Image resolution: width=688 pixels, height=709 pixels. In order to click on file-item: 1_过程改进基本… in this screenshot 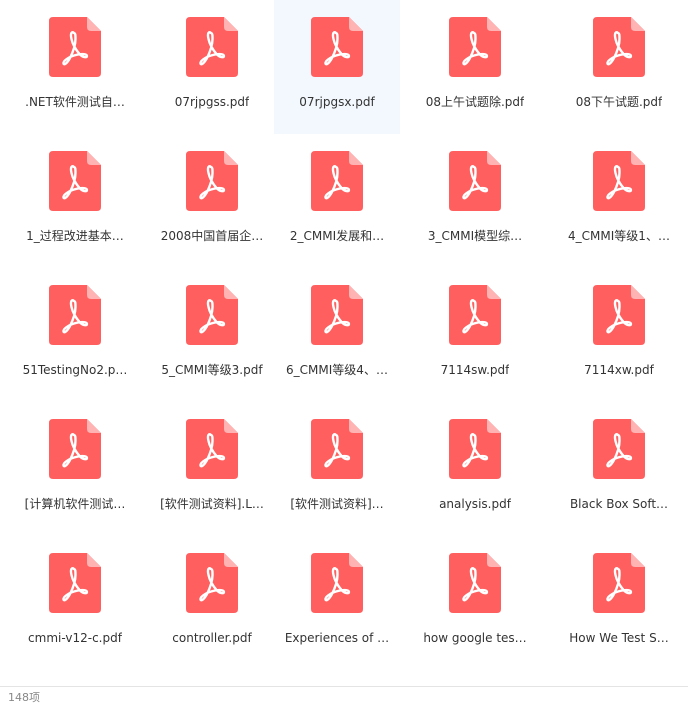, I will do `click(75, 201)`.